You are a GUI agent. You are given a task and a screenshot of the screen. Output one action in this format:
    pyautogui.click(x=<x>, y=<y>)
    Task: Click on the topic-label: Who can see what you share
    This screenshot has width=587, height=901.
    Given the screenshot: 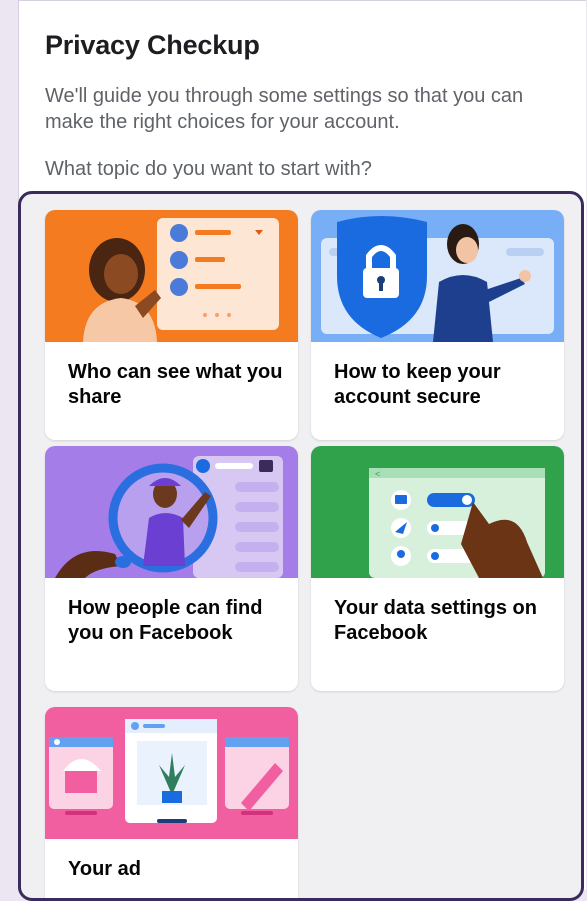 What is the action you would take?
    pyautogui.click(x=175, y=384)
    